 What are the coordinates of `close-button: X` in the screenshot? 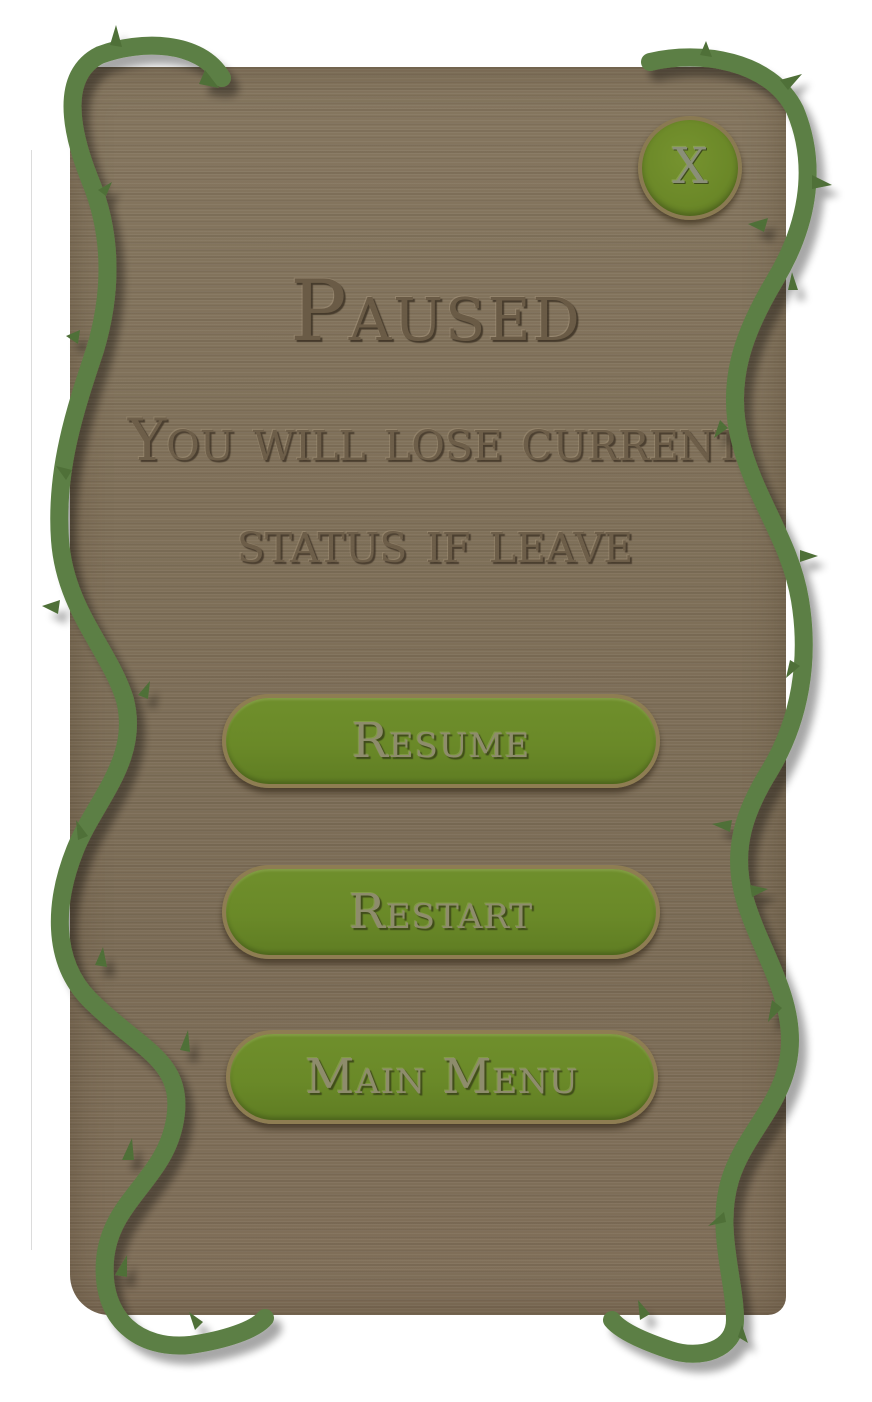 It's located at (690, 168).